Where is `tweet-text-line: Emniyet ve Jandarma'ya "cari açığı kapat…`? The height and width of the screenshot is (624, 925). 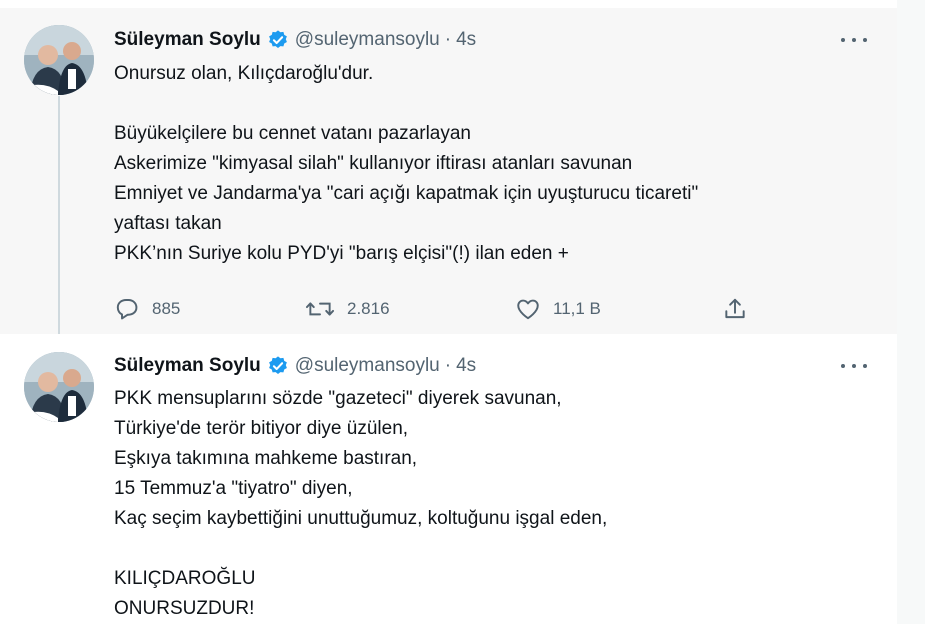 tweet-text-line: Emniyet ve Jandarma'ya "cari açığı kapat… is located at coordinates (406, 193).